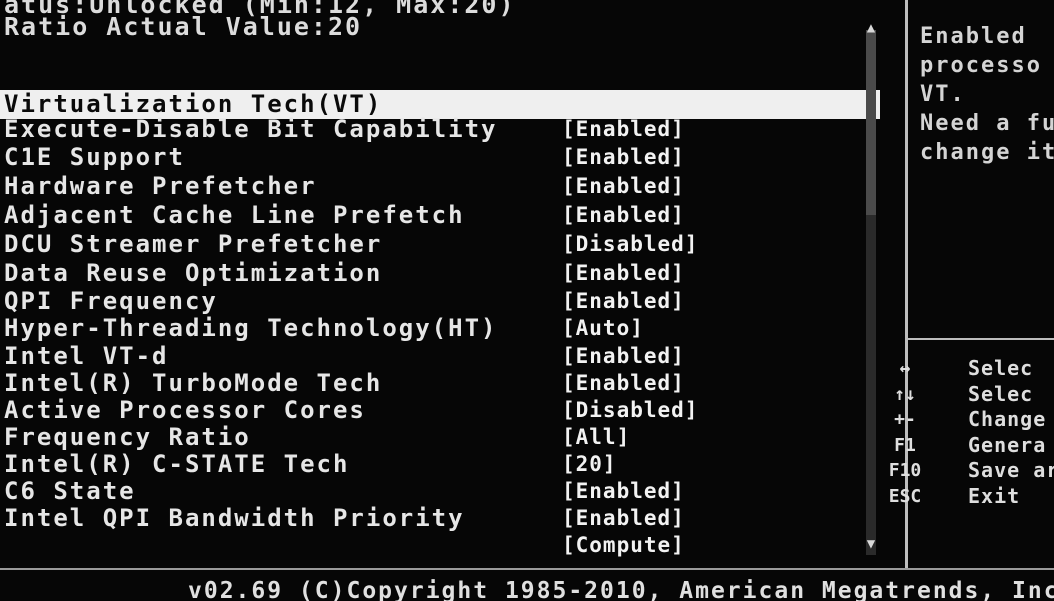 This screenshot has width=1054, height=601. I want to click on key-legend-row: F1 Genera, so click(967, 446).